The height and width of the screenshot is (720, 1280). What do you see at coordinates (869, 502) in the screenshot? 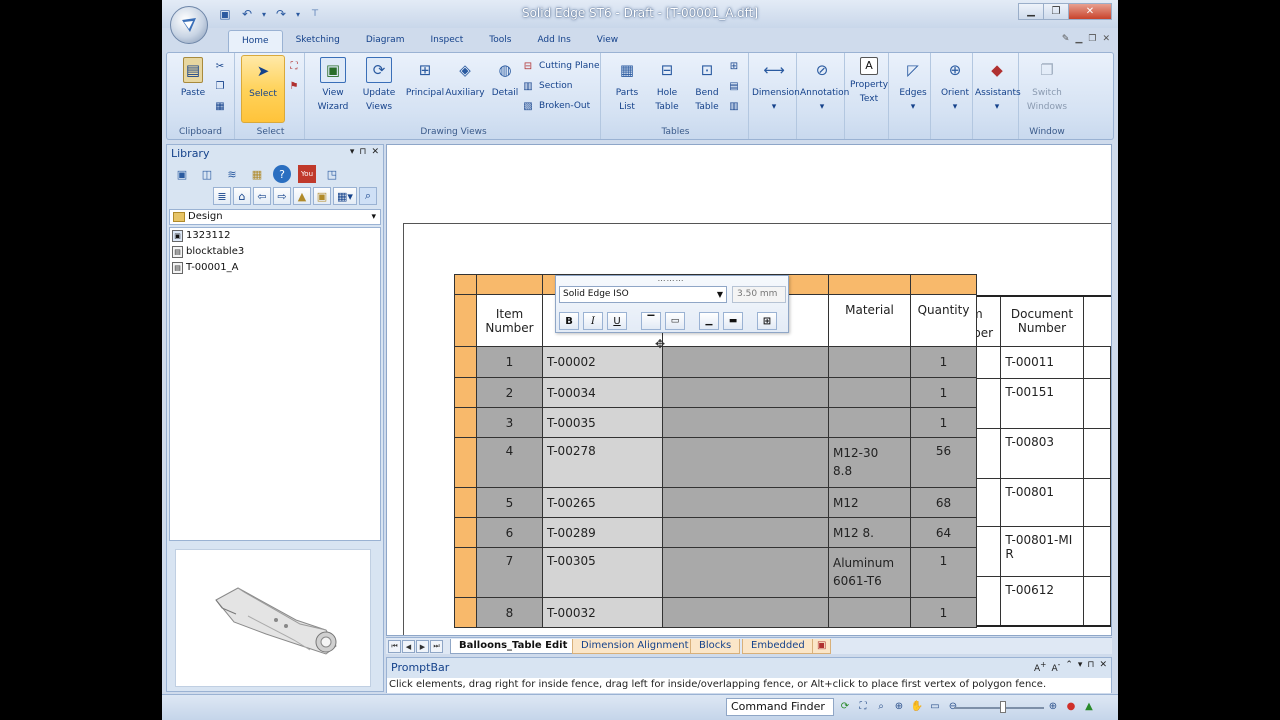
I see `table-cell: M12` at bounding box center [869, 502].